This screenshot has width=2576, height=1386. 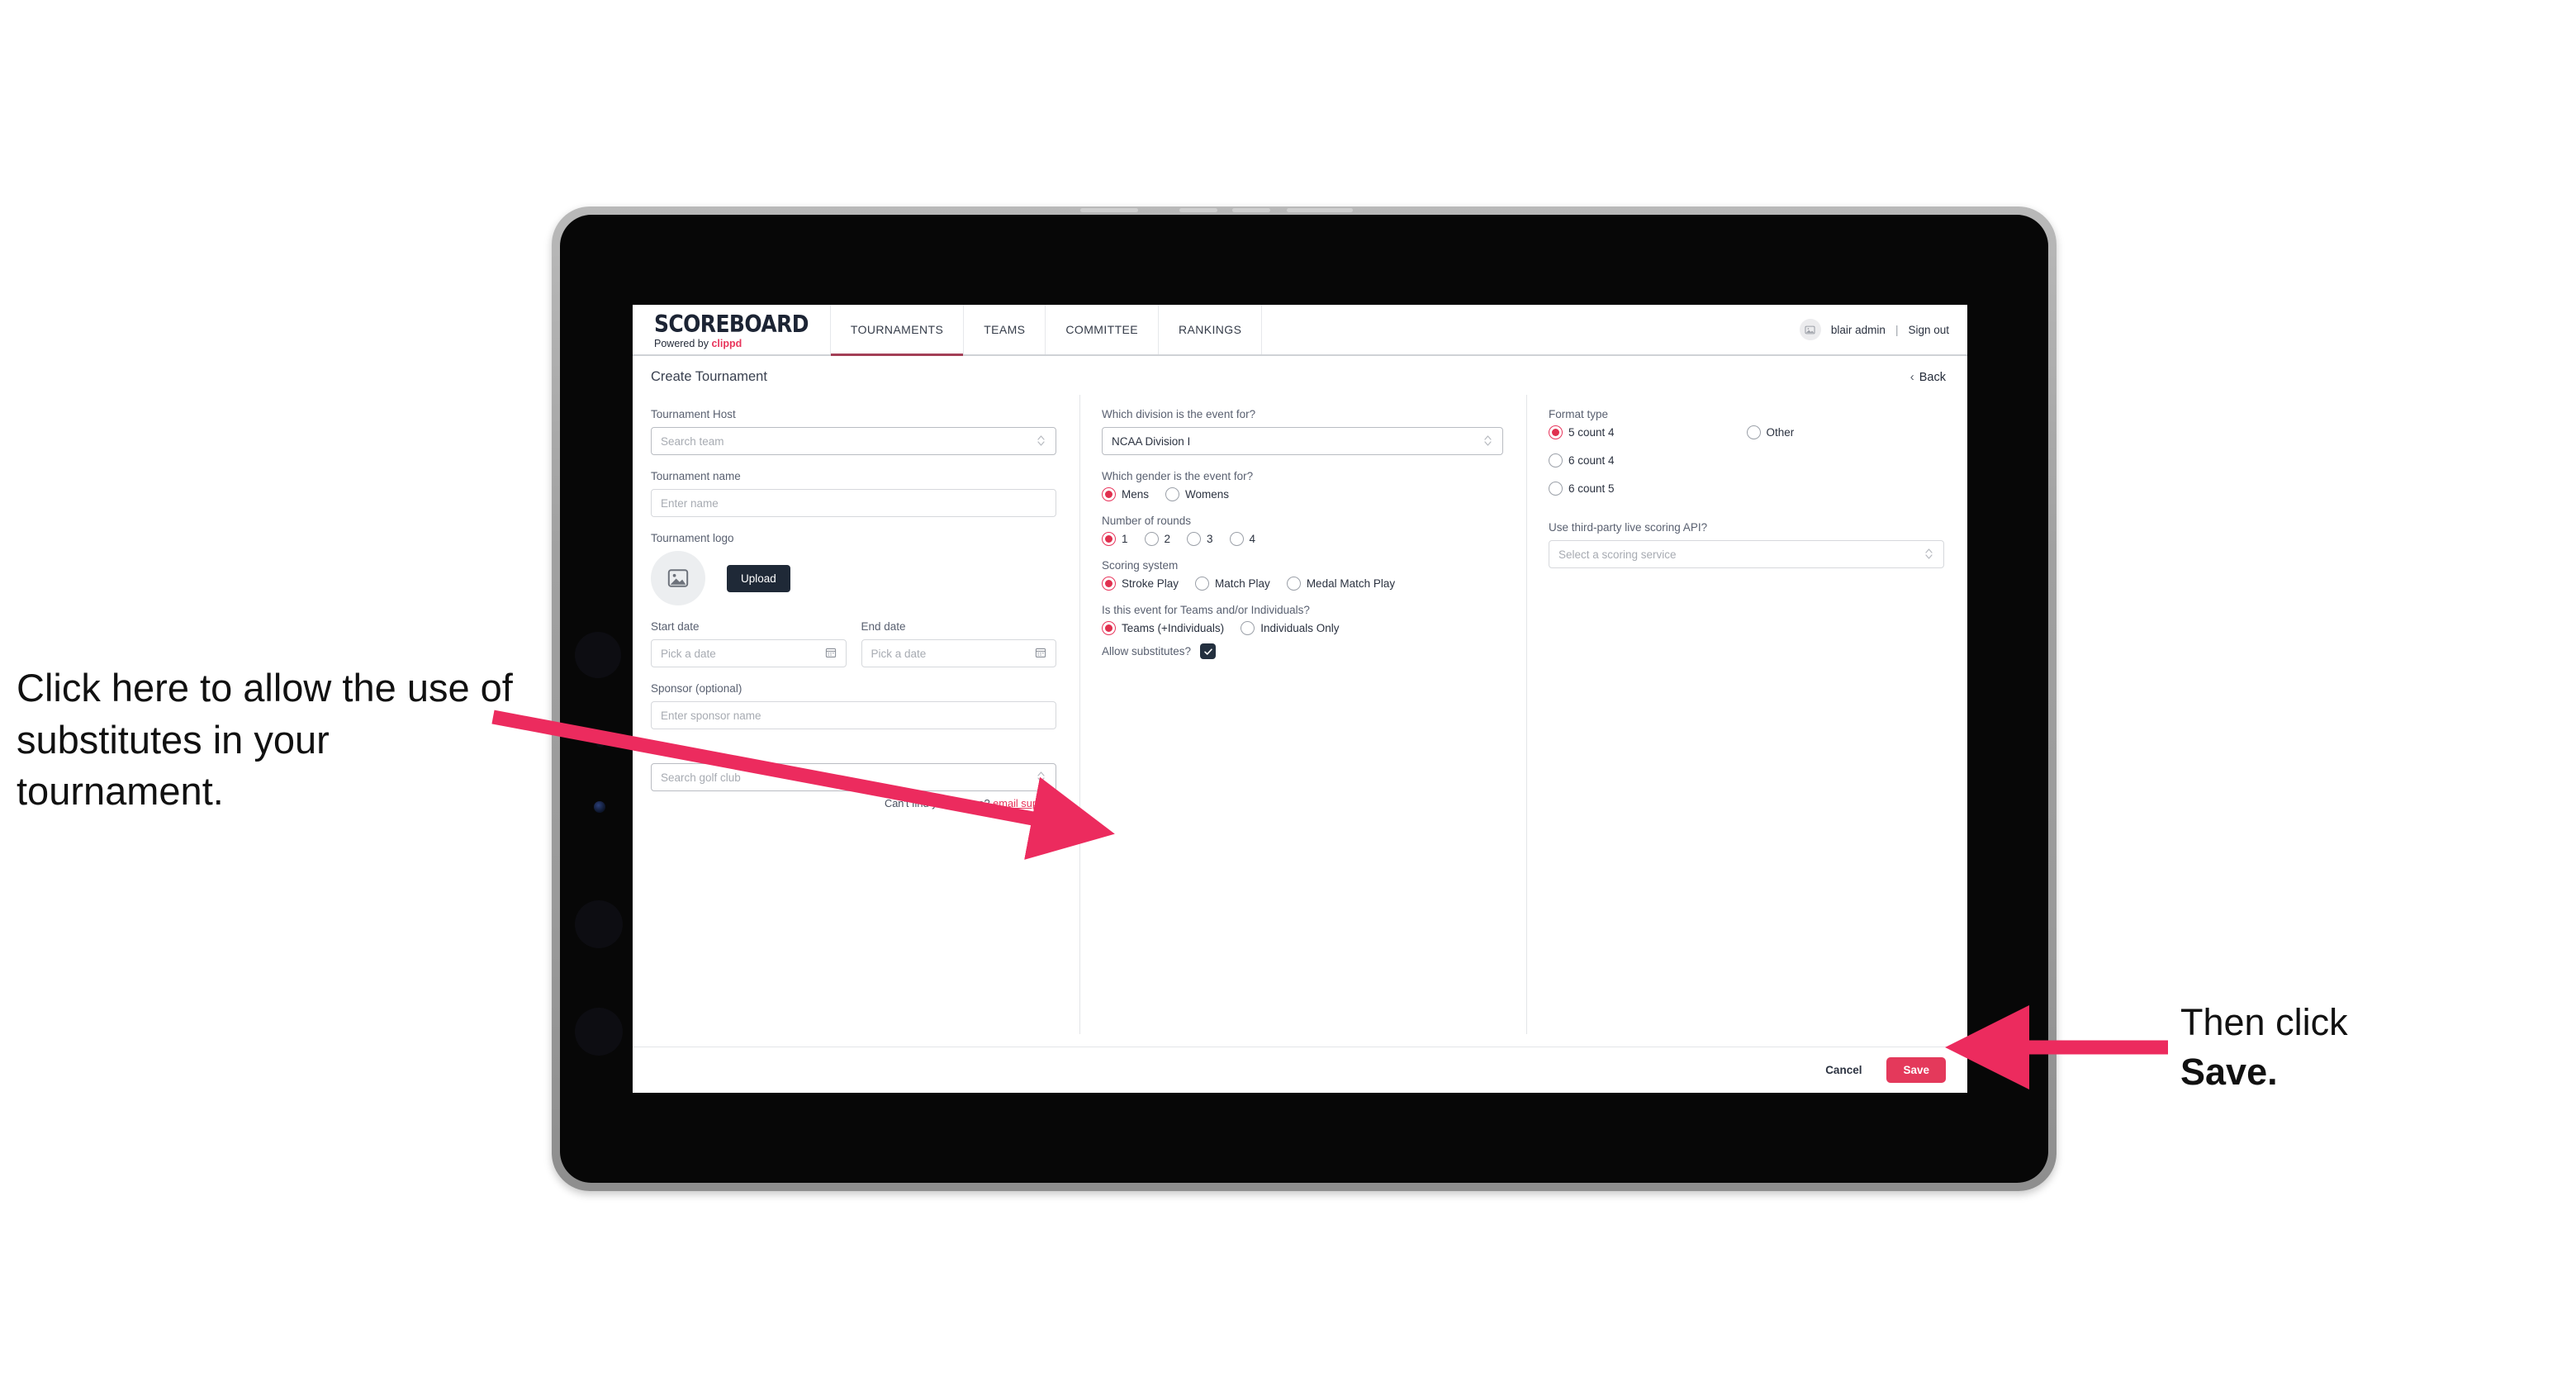 I want to click on end-date-label: End date, so click(x=883, y=626).